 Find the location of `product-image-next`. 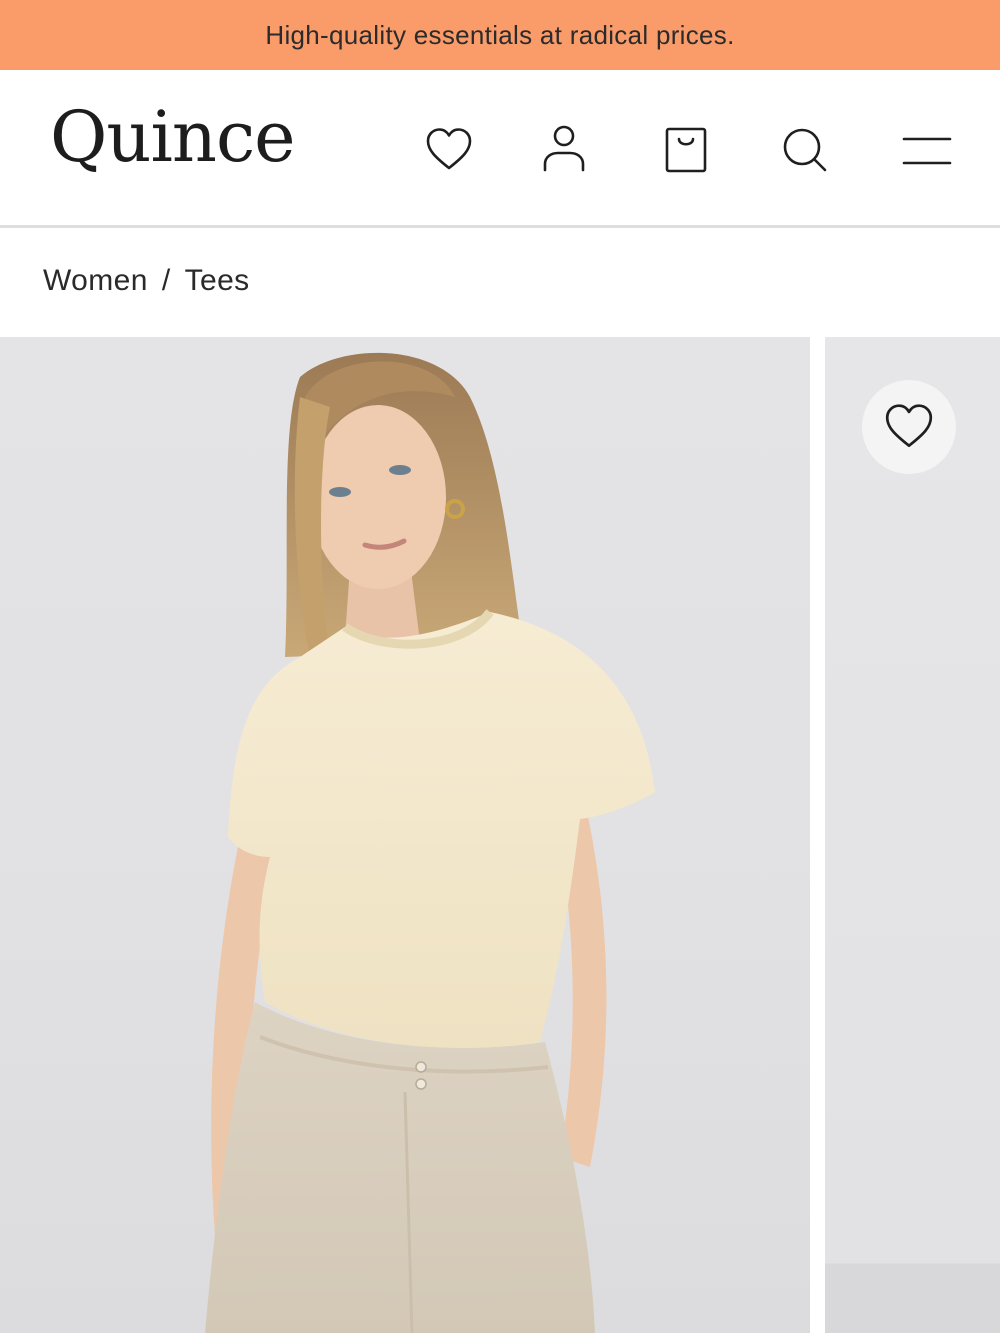

product-image-next is located at coordinates (912, 835).